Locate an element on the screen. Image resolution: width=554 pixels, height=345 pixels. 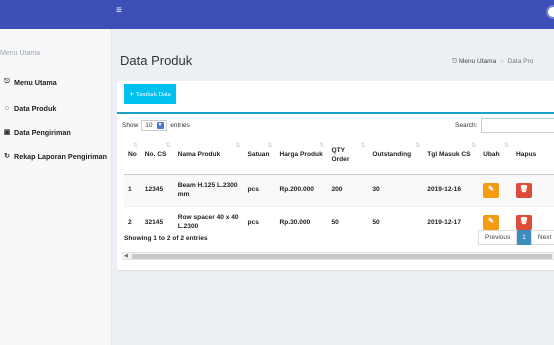
chevron-down-icon: ▼ is located at coordinates (160, 125).